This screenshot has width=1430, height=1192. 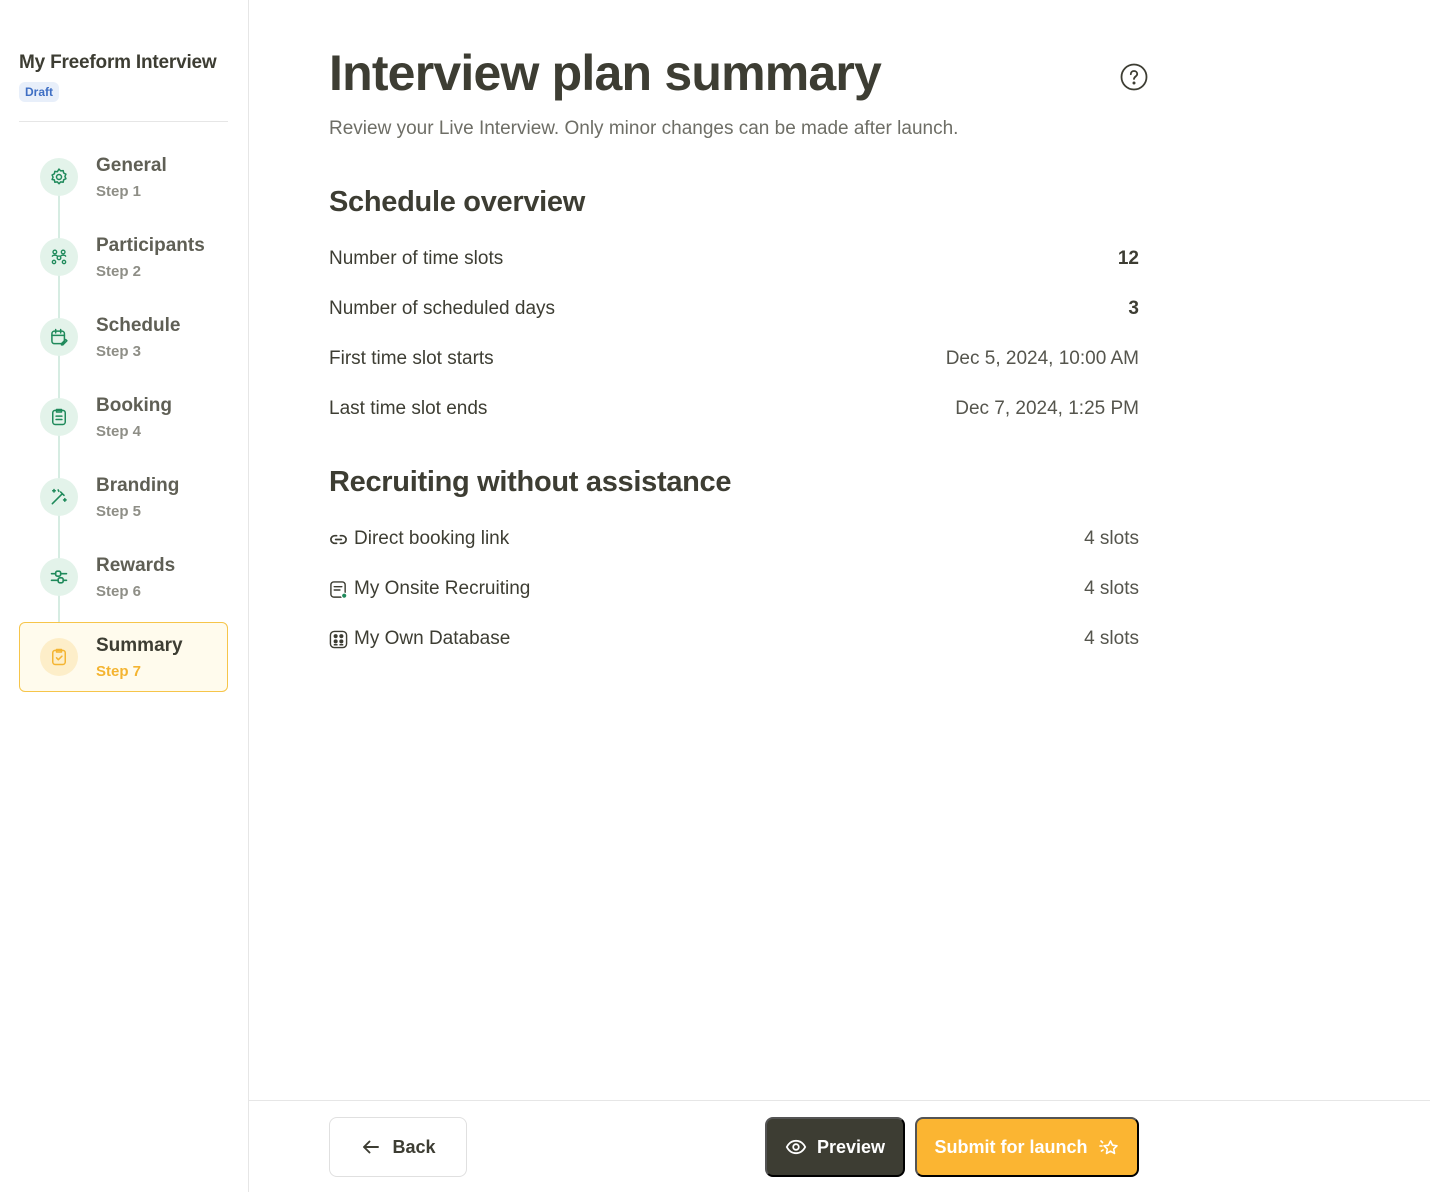 What do you see at coordinates (1134, 77) in the screenshot?
I see `help-icon` at bounding box center [1134, 77].